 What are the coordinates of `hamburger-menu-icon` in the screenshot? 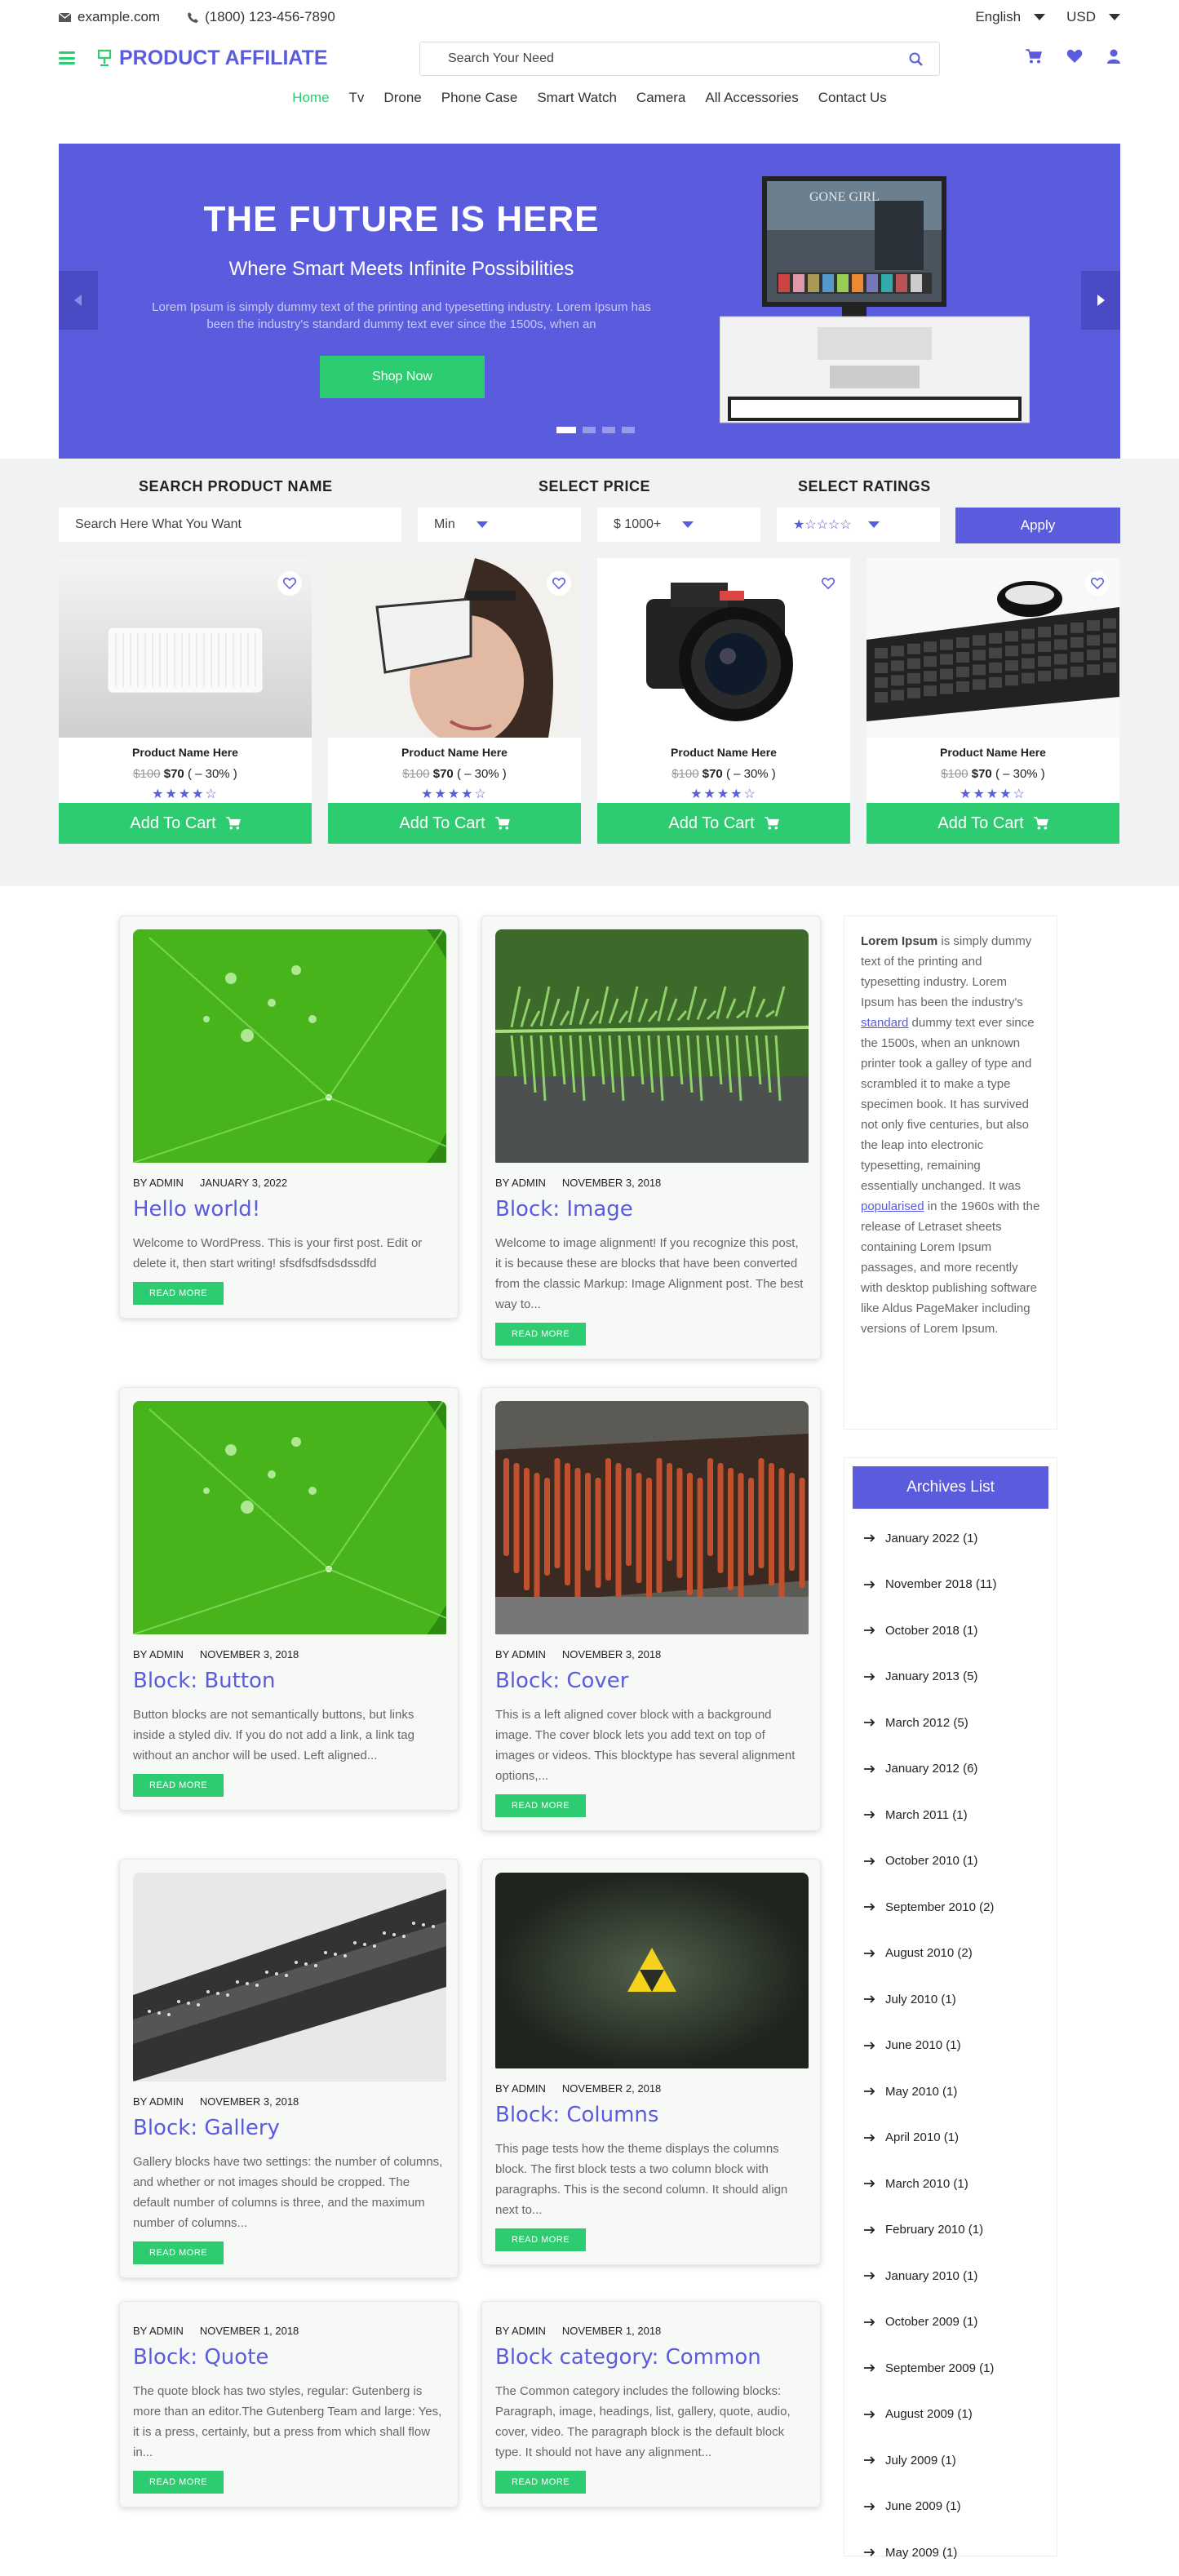 It's located at (67, 57).